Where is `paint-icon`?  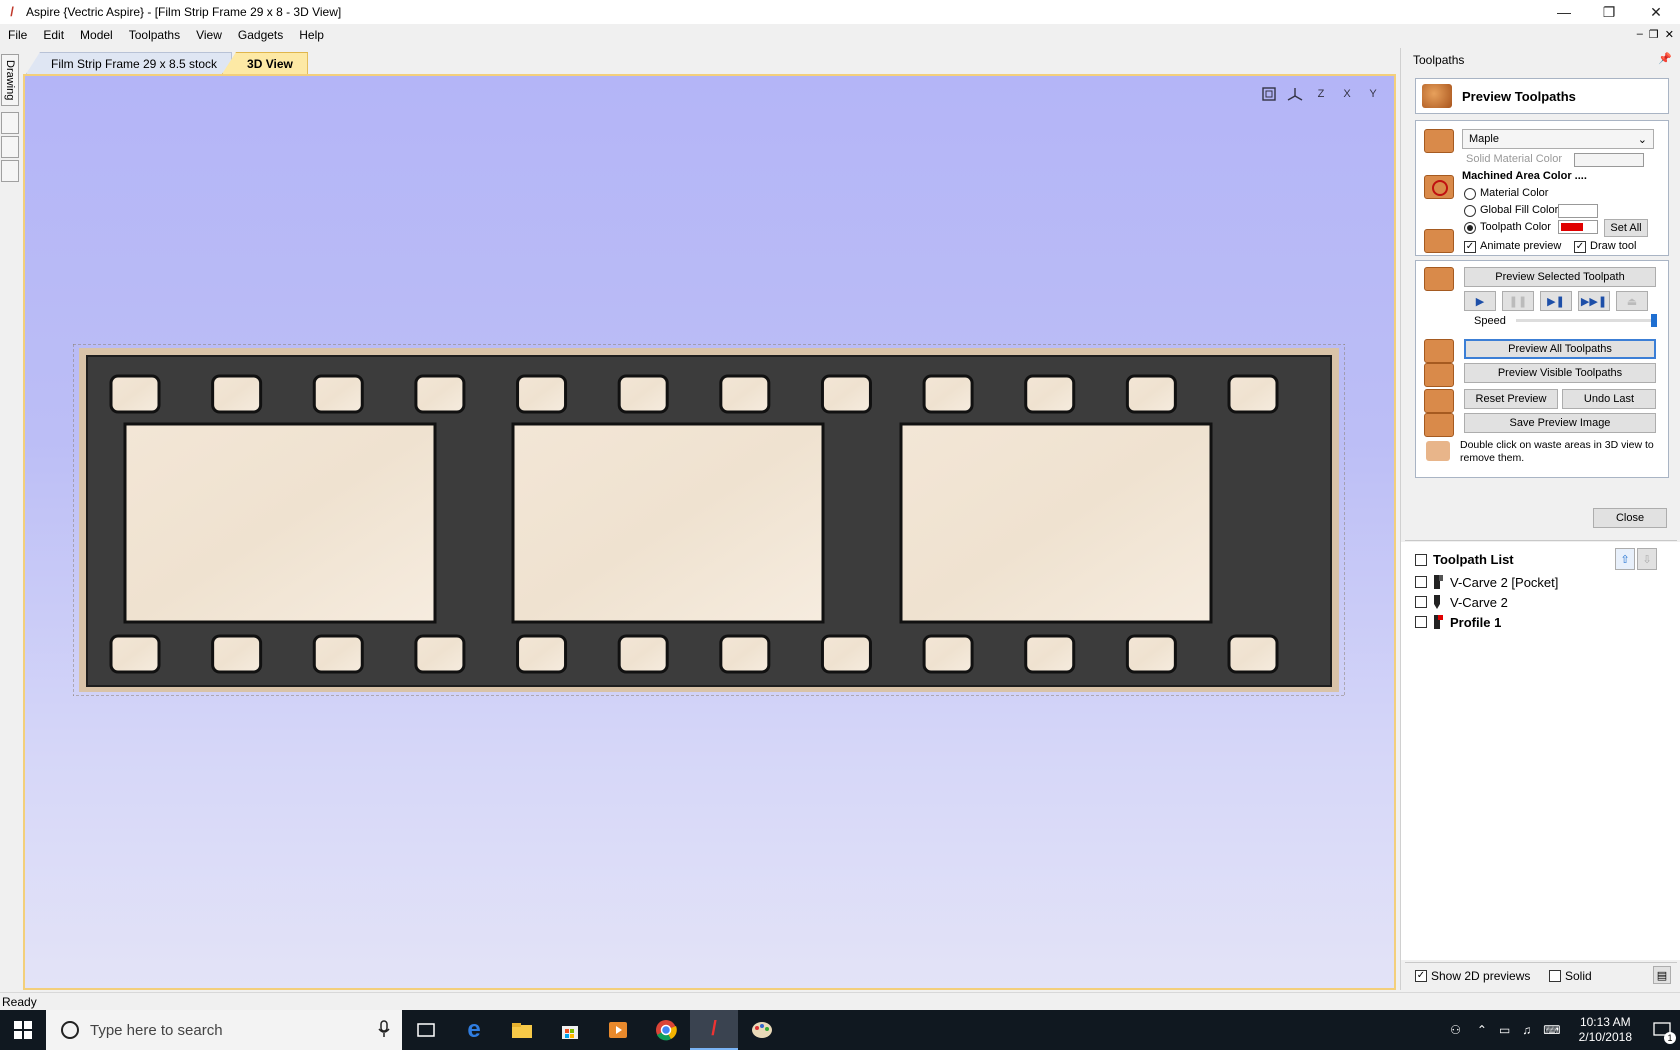 paint-icon is located at coordinates (762, 1030).